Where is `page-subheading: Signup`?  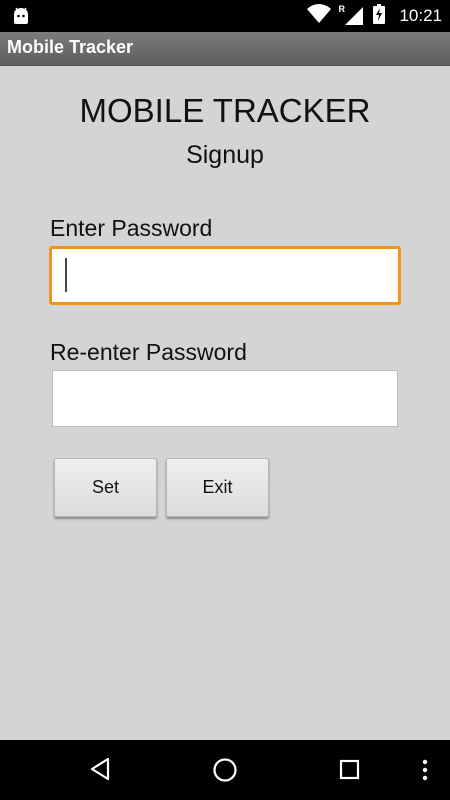 page-subheading: Signup is located at coordinates (225, 155).